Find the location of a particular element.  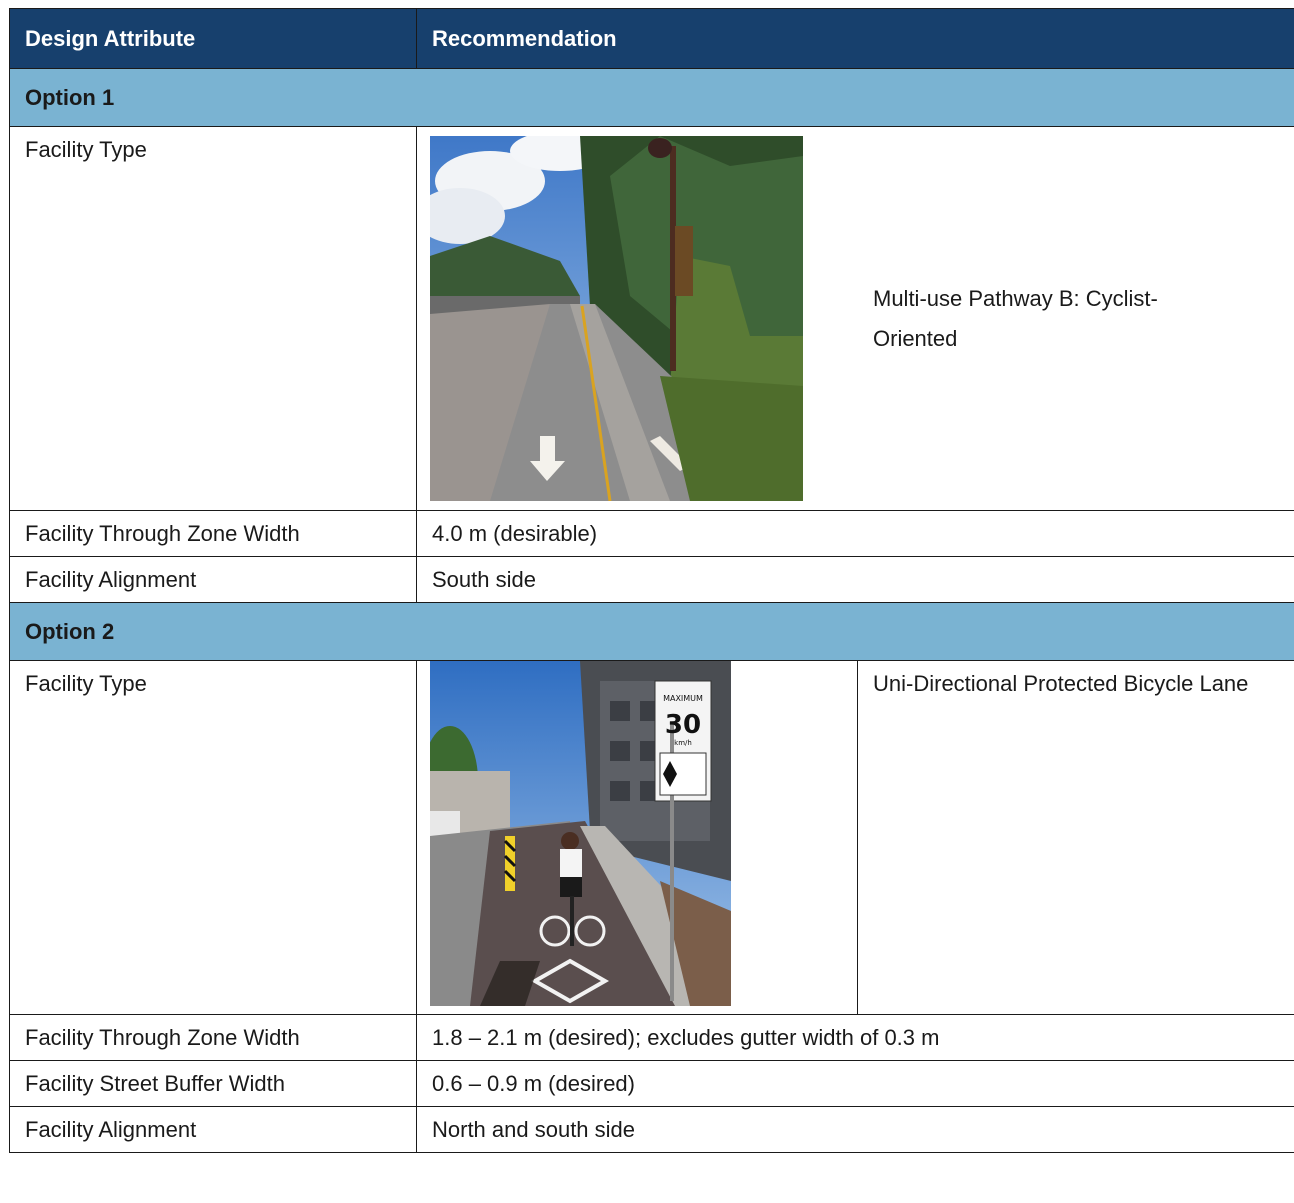

option-2-buffer-label: Facility Street Buffer Width is located at coordinates (213, 1083).